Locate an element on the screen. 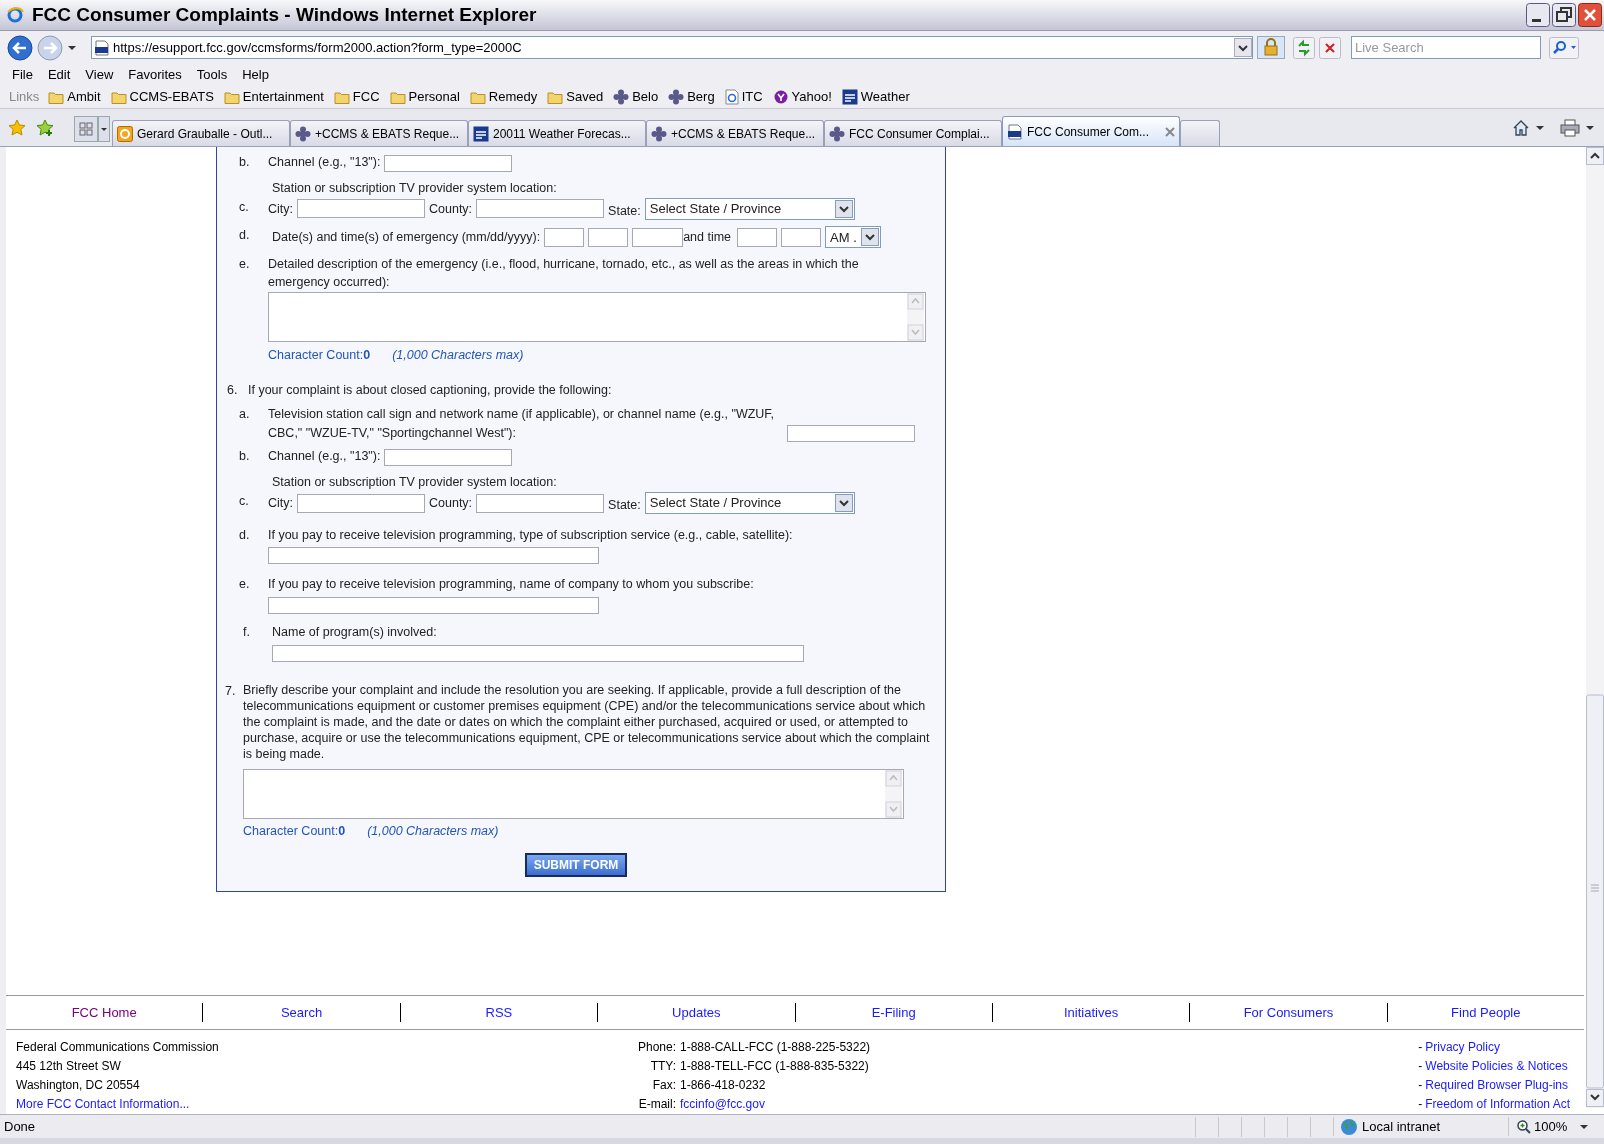  home-icon is located at coordinates (1521, 127).